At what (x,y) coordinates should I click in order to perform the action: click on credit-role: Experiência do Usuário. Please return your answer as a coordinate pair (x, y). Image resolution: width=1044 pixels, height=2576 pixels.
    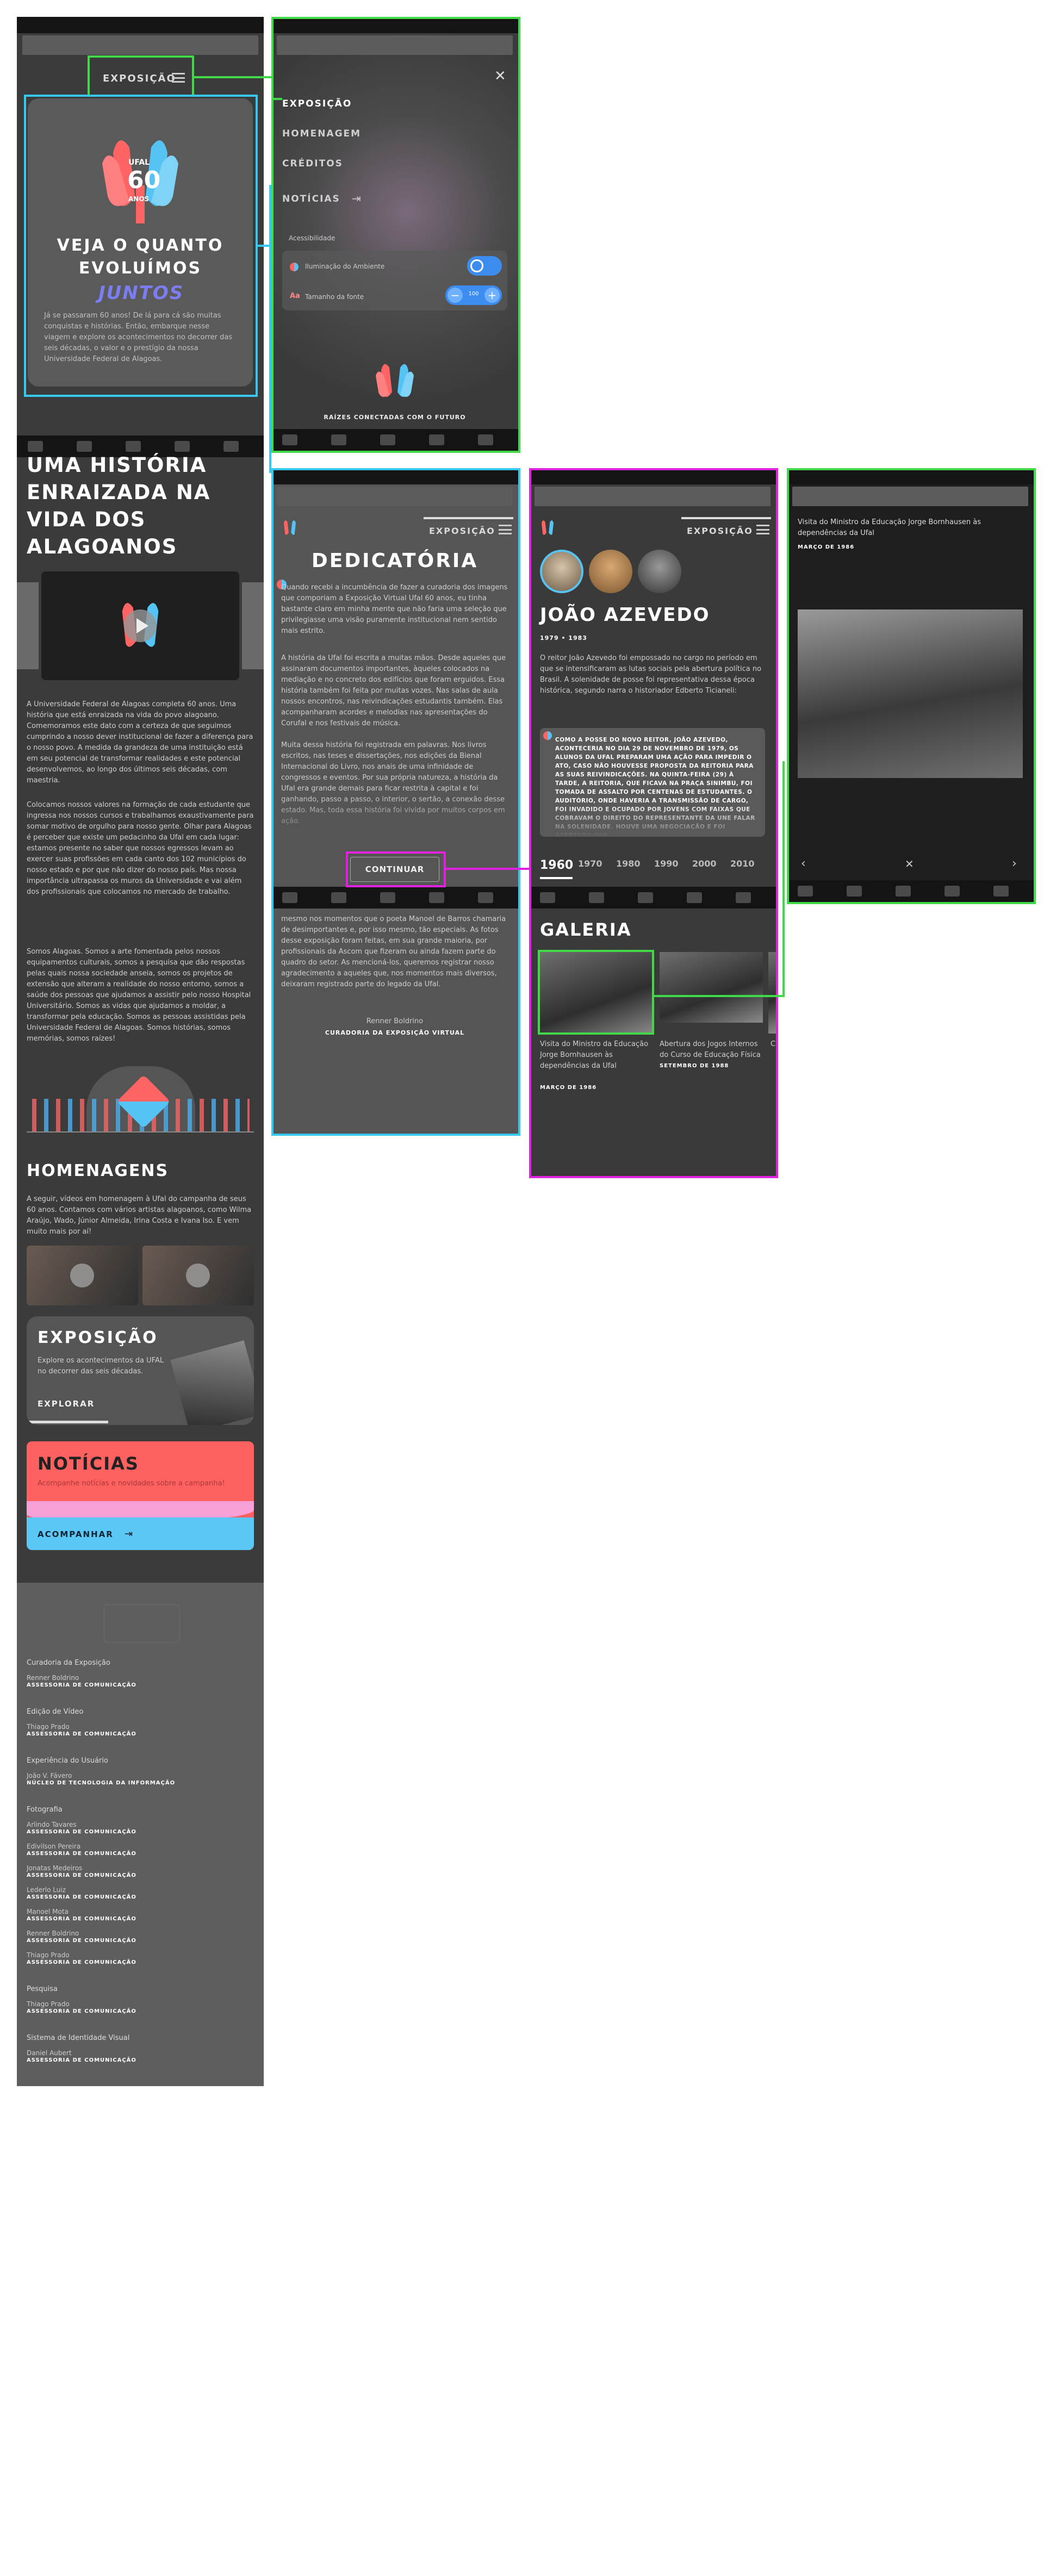
    Looking at the image, I should click on (67, 1761).